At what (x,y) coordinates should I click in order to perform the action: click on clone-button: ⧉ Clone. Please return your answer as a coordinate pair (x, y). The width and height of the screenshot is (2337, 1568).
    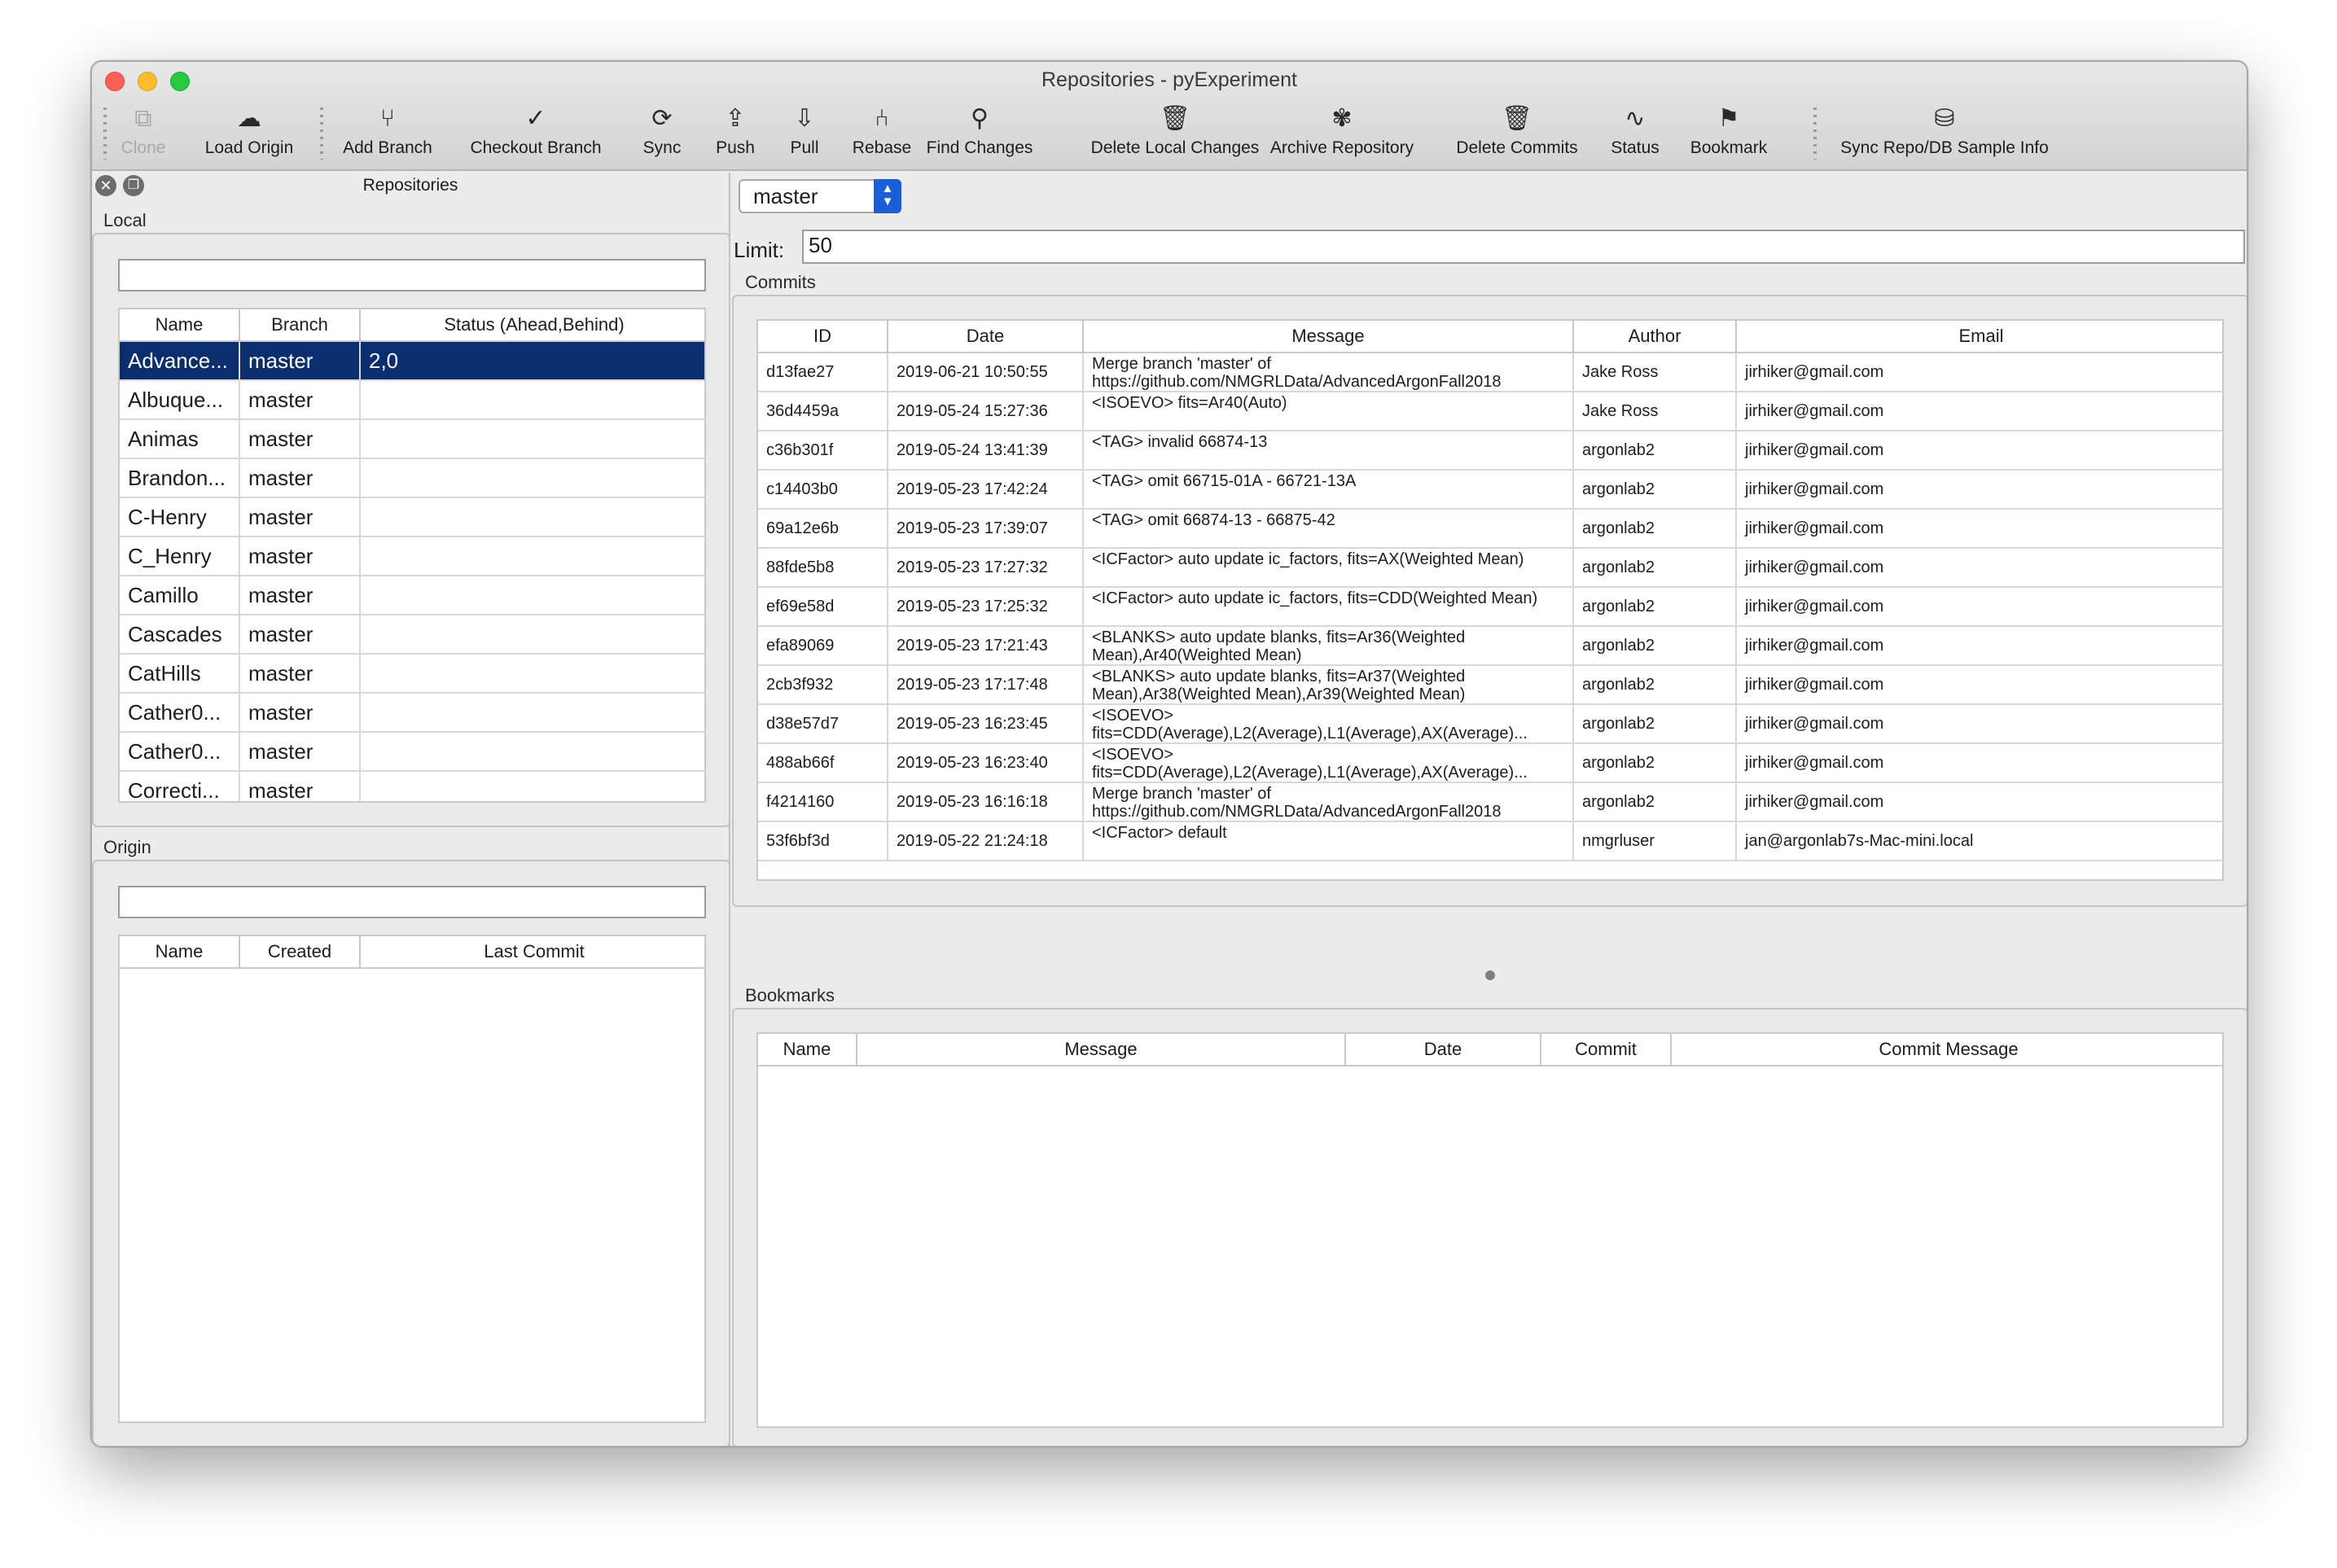
    Looking at the image, I should click on (143, 135).